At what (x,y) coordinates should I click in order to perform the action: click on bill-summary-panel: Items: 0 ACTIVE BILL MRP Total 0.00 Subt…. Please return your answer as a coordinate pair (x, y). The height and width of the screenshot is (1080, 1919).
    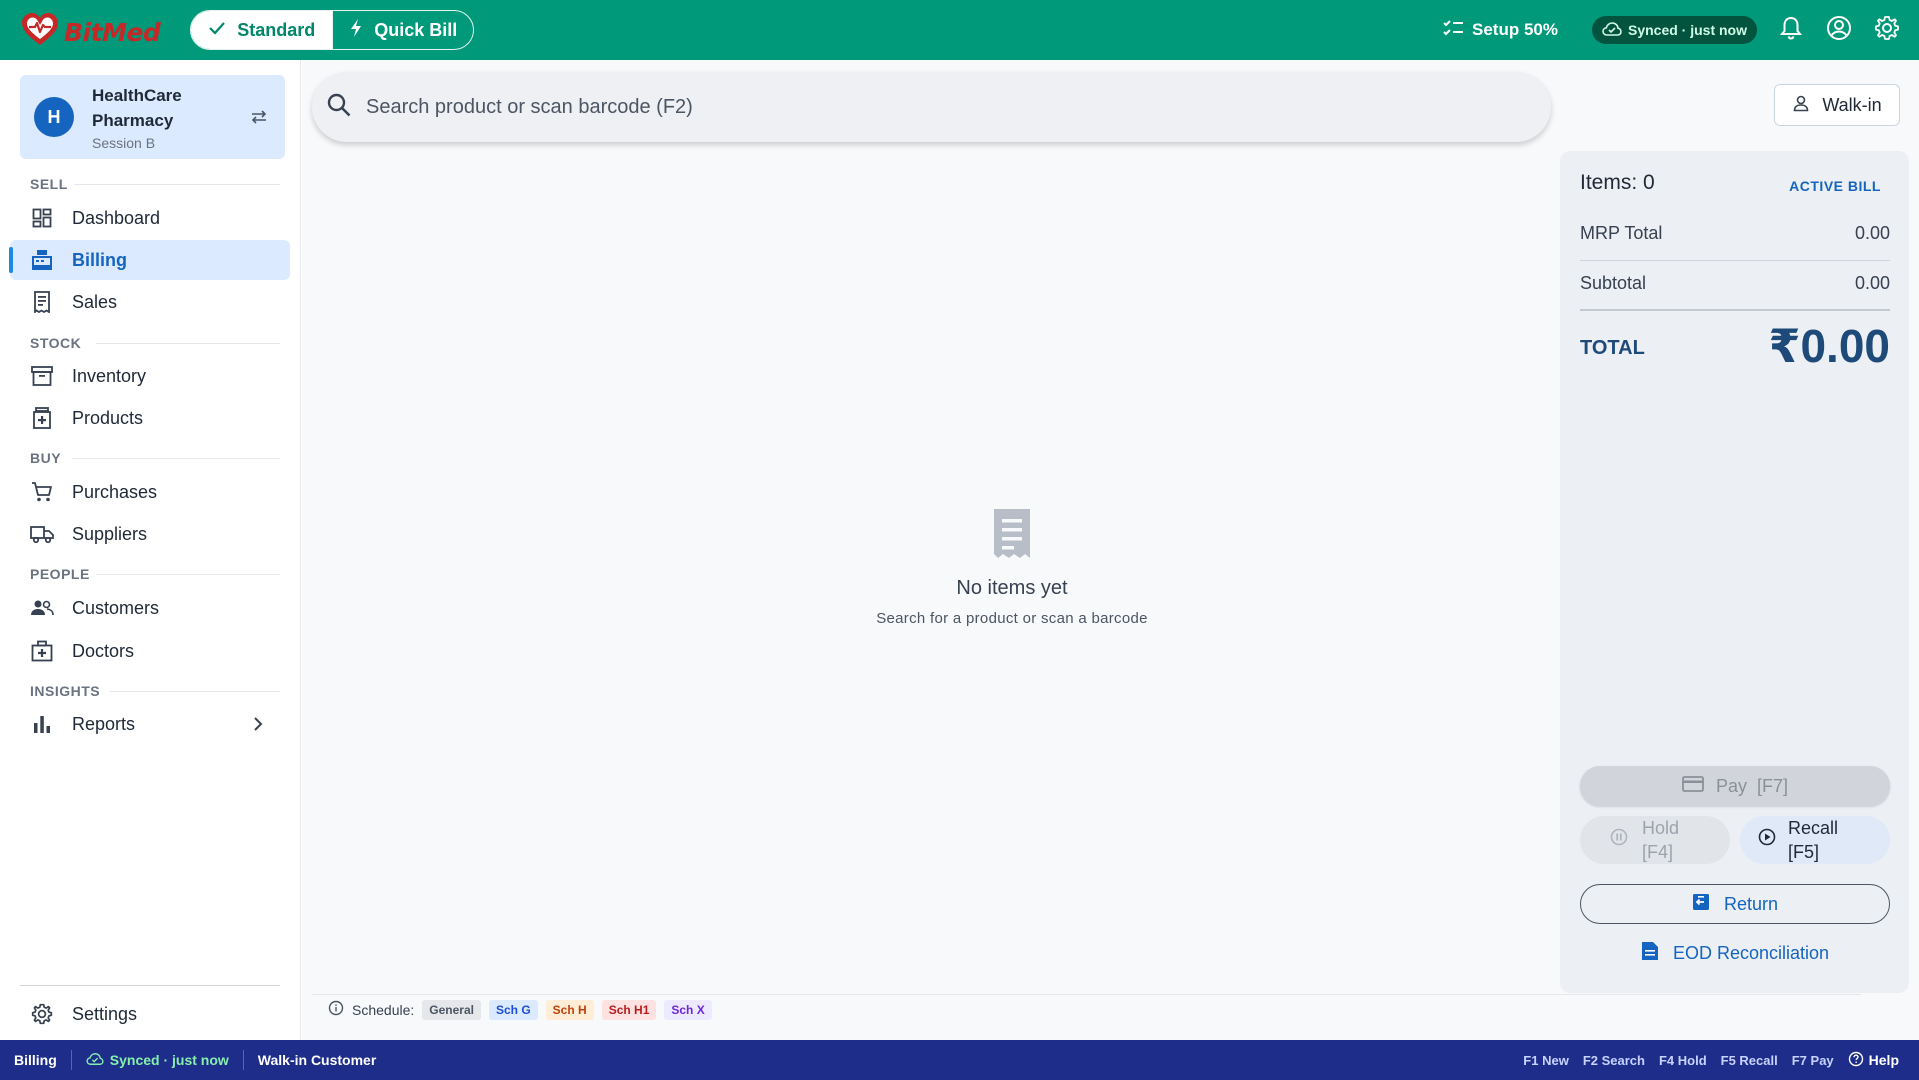
    Looking at the image, I should click on (1734, 572).